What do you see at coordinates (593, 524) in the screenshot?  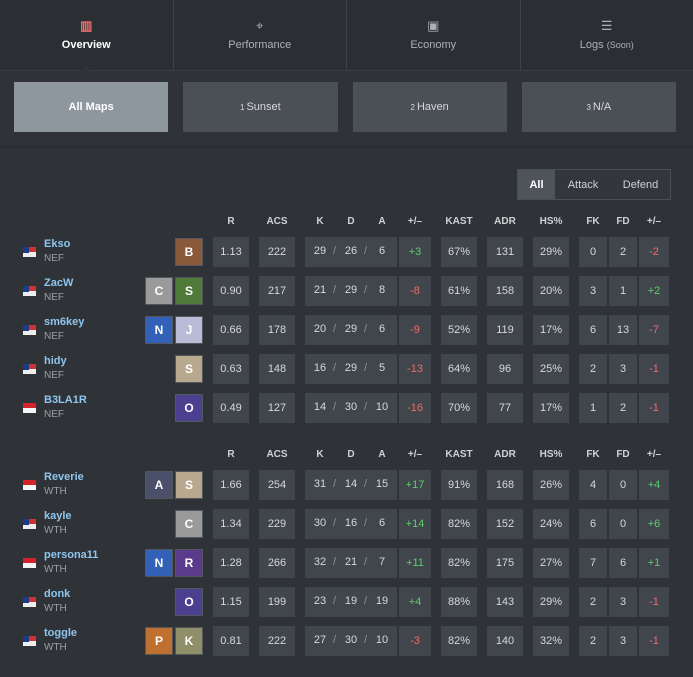 I see `stat-fk: 6` at bounding box center [593, 524].